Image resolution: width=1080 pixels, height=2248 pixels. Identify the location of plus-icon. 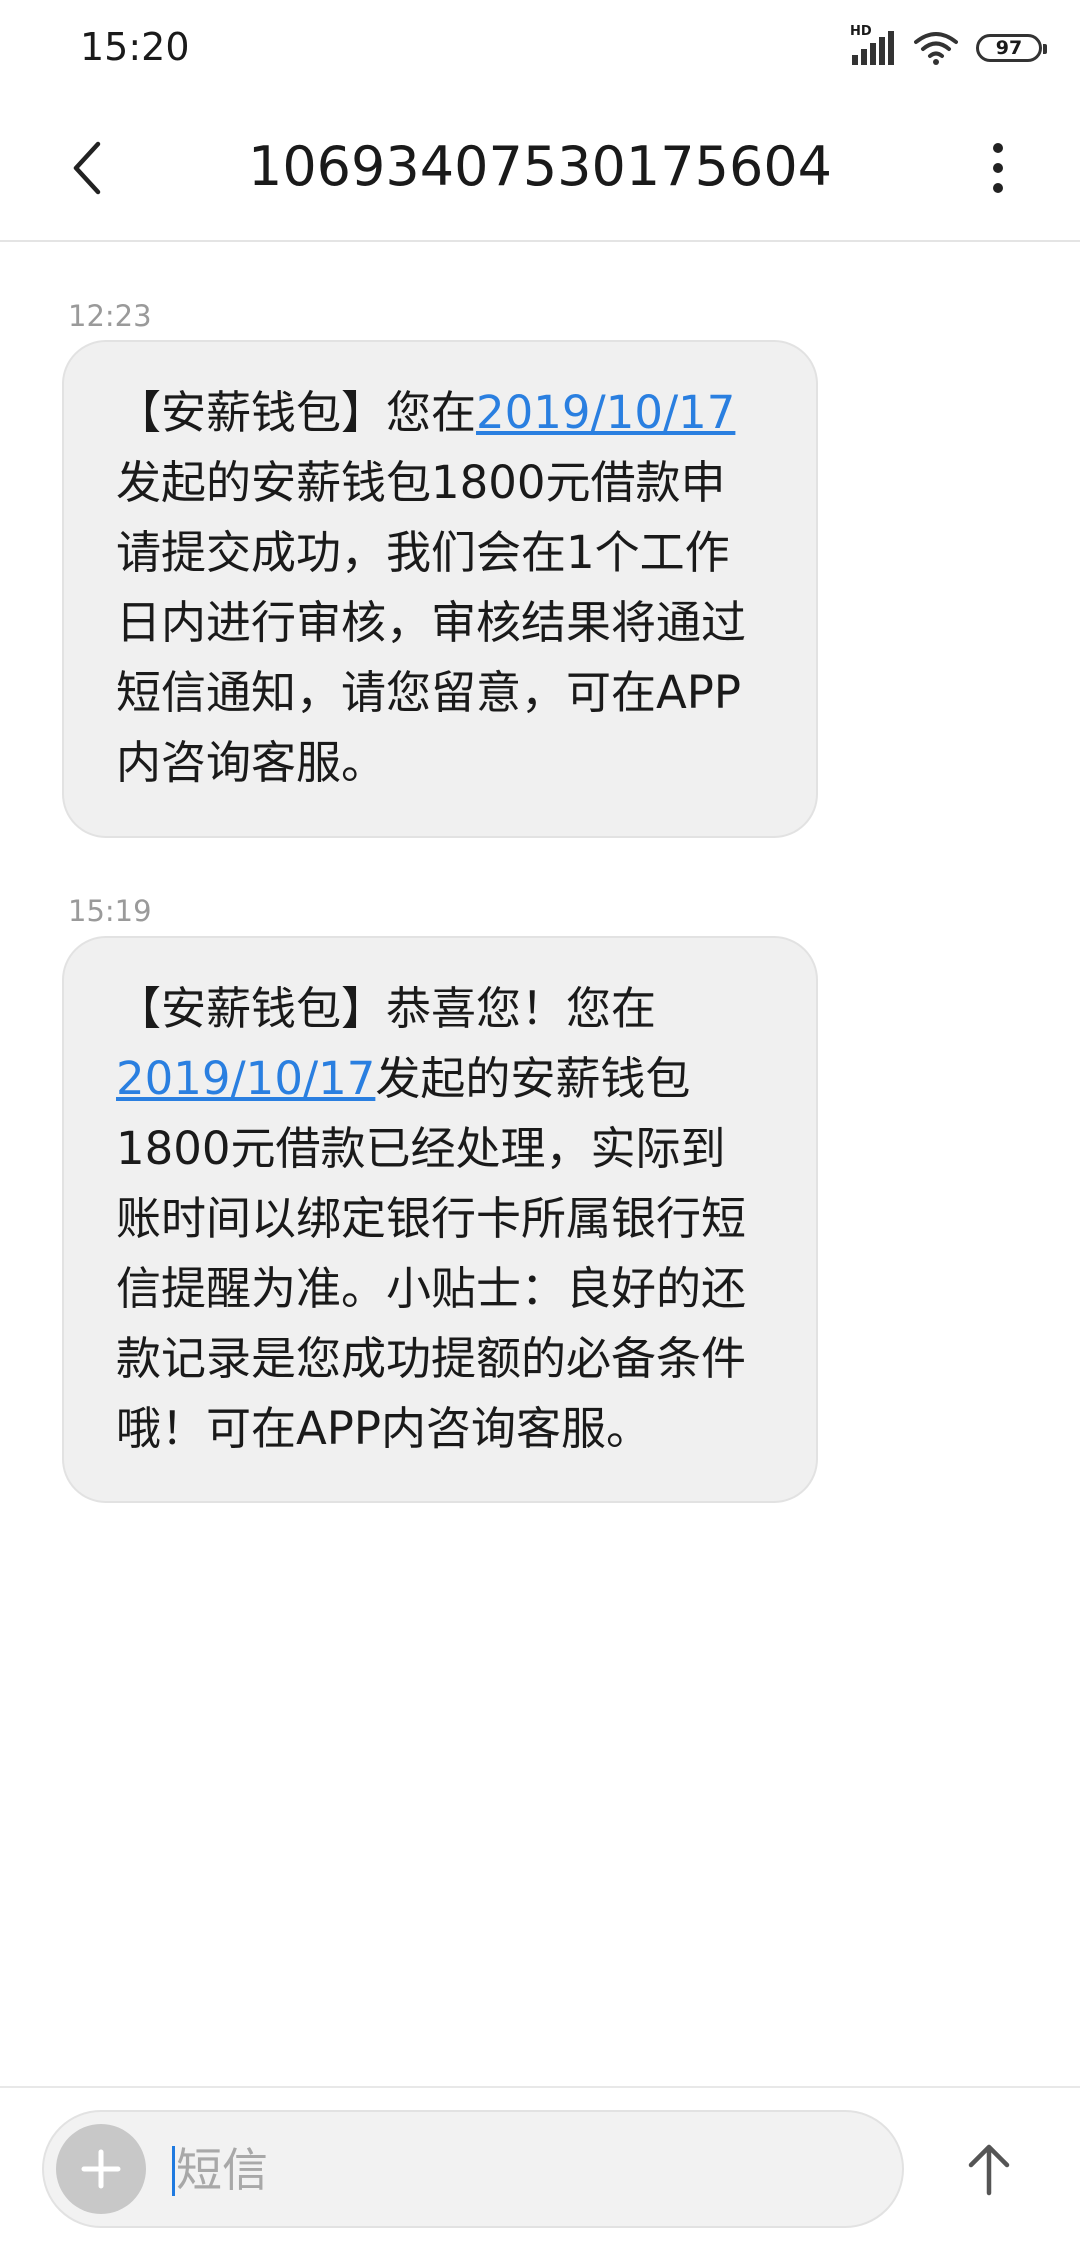
(101, 2169).